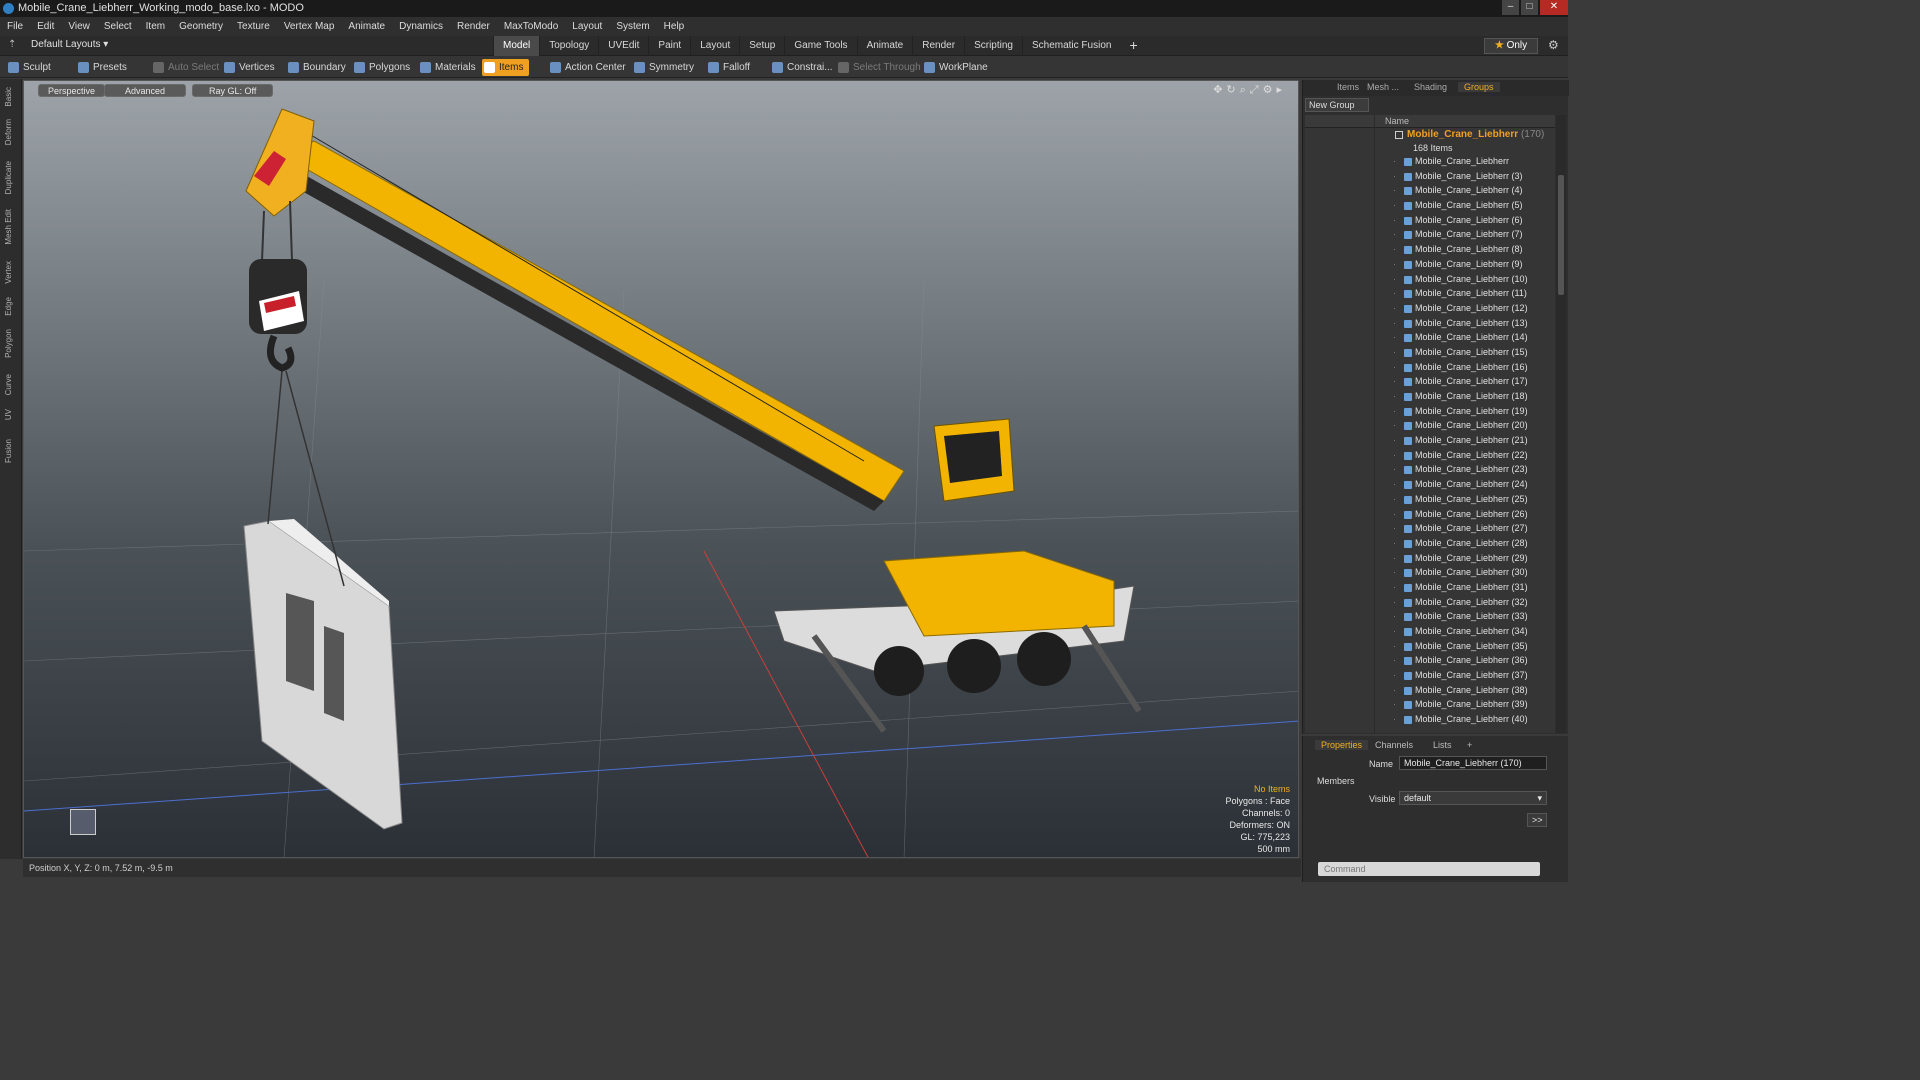 The width and height of the screenshot is (1920, 1080). What do you see at coordinates (15, 26) in the screenshot?
I see `menu-file: File` at bounding box center [15, 26].